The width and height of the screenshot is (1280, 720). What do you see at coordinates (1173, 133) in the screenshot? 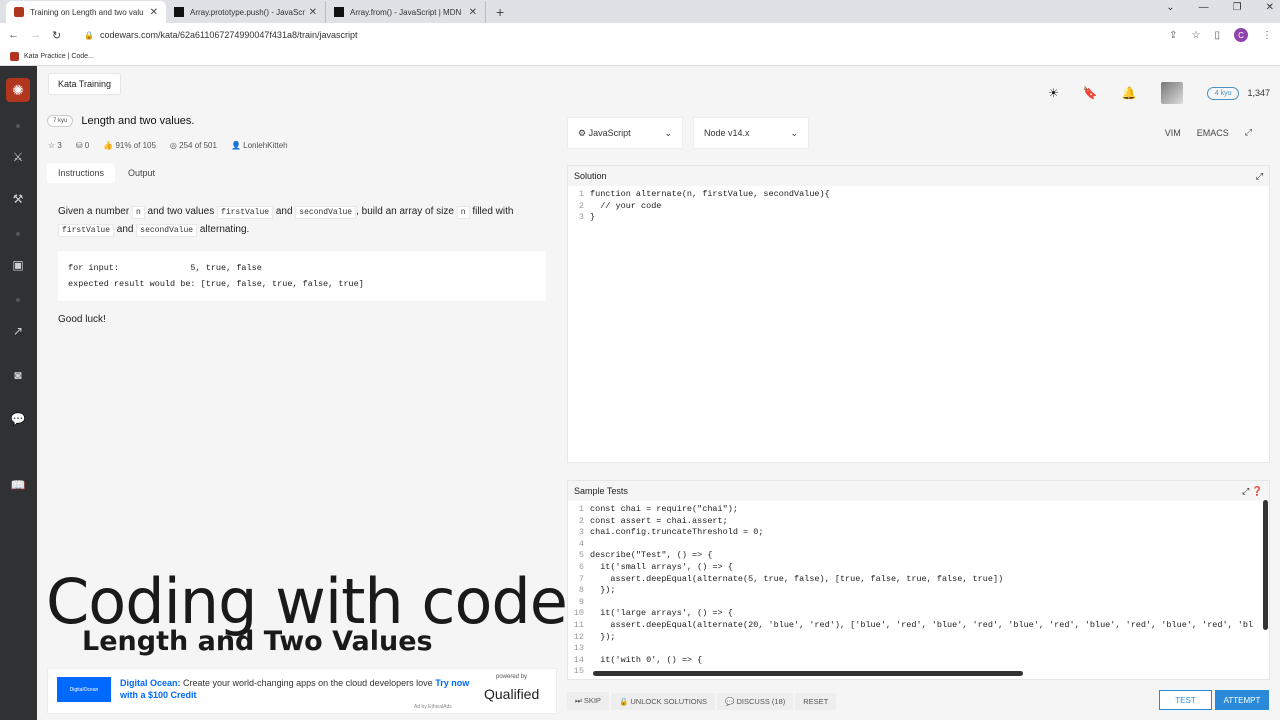
I see `vim-mode-button: VIM` at bounding box center [1173, 133].